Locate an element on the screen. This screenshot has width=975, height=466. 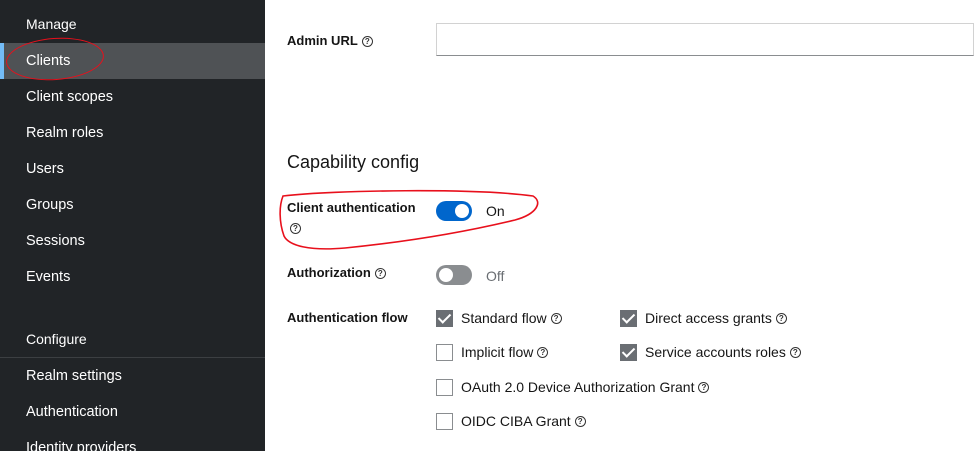
auth-flow-label: Authentication flow is located at coordinates (347, 317).